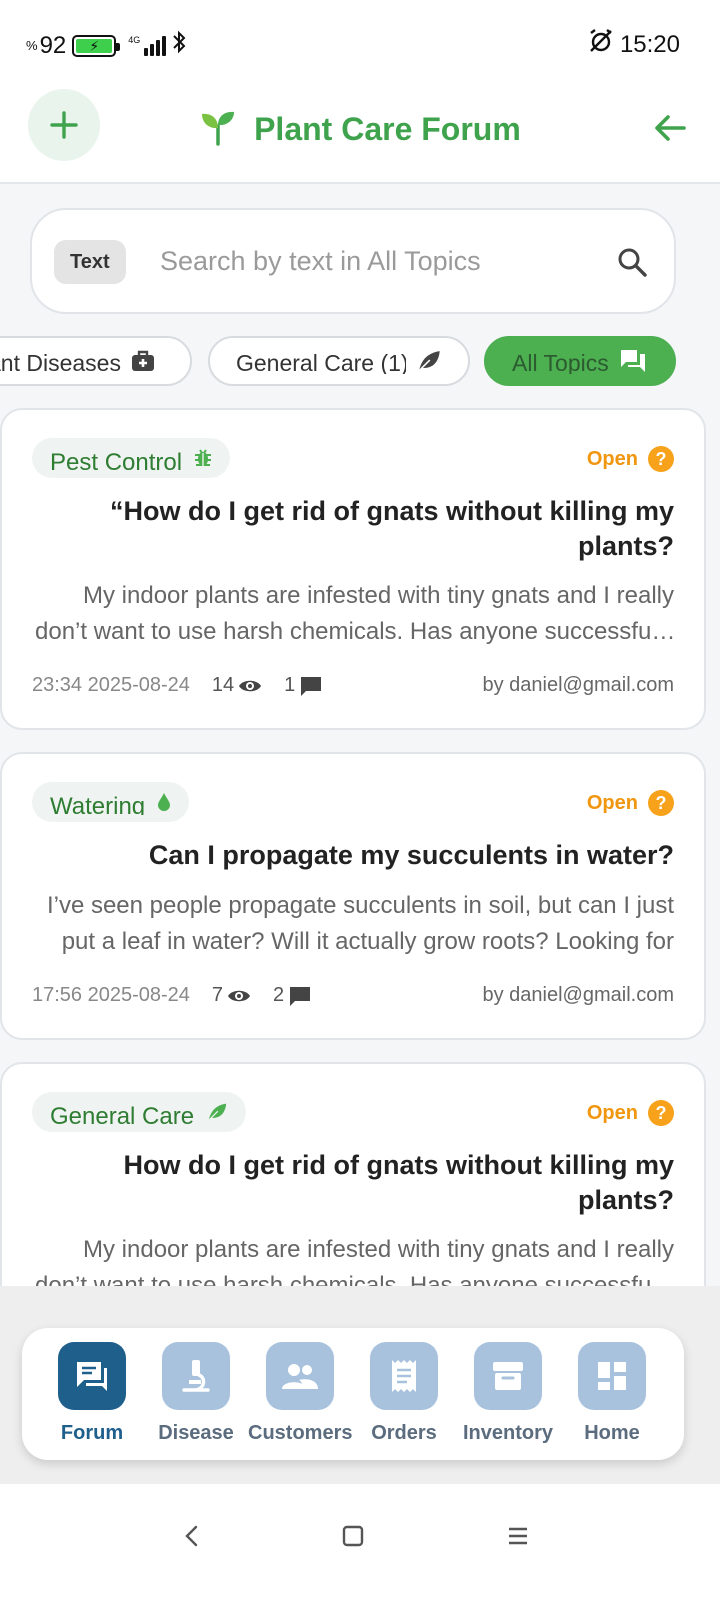 The width and height of the screenshot is (720, 1600). I want to click on category-tag: Pest Control, so click(131, 458).